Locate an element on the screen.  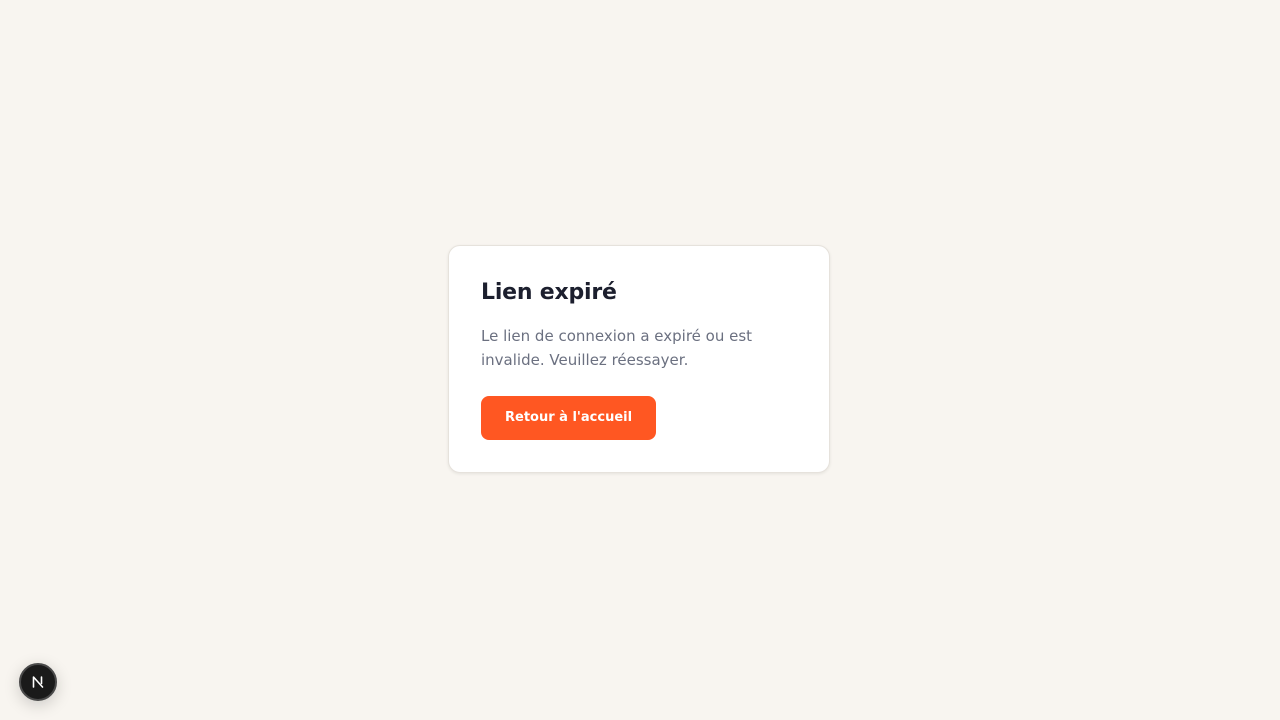
back-home-button: Retour à l'accueil is located at coordinates (569, 418).